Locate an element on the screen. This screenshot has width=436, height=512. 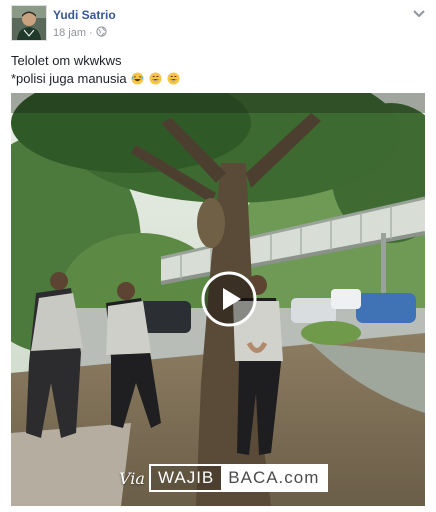
laughing-emoji-icon is located at coordinates (137, 78).